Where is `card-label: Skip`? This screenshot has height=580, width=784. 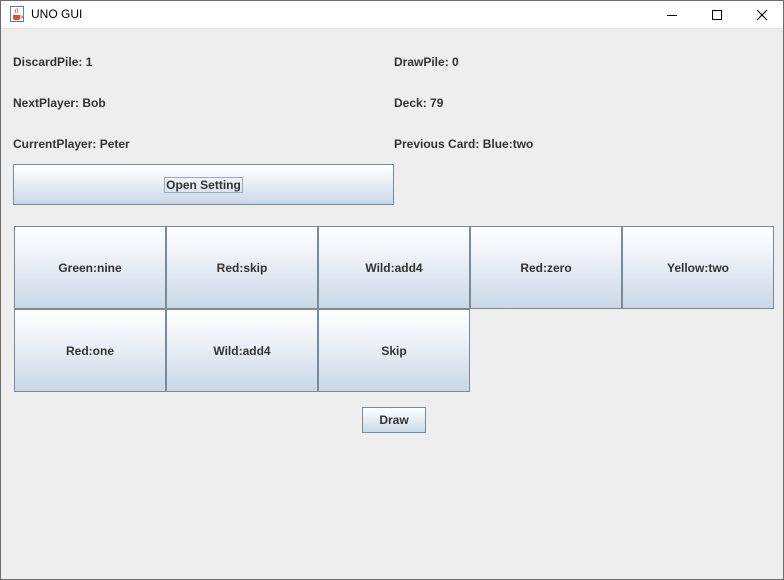
card-label: Skip is located at coordinates (394, 350).